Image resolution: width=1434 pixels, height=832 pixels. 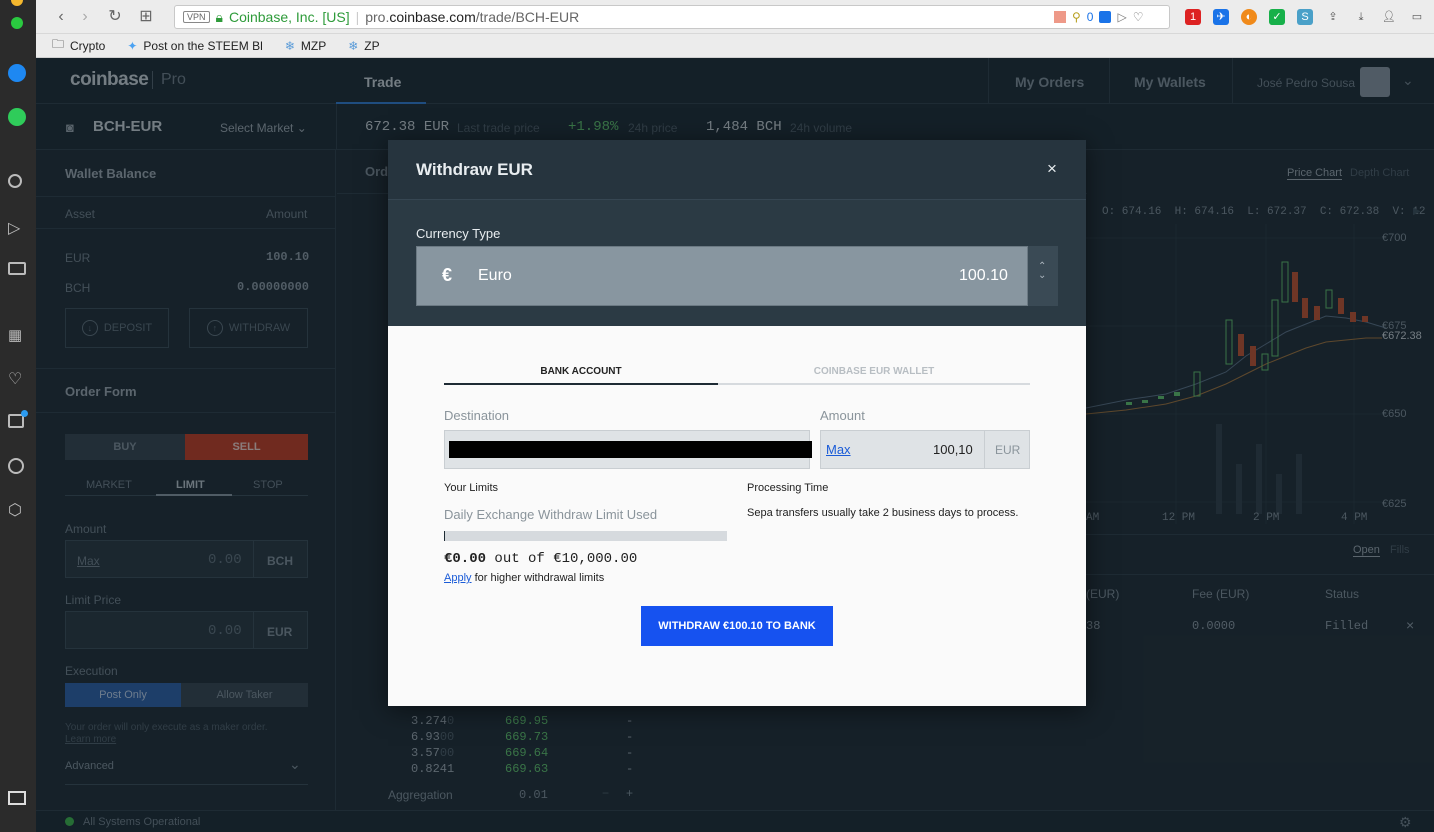 I want to click on battery-icon: ▭, so click(x=1417, y=17).